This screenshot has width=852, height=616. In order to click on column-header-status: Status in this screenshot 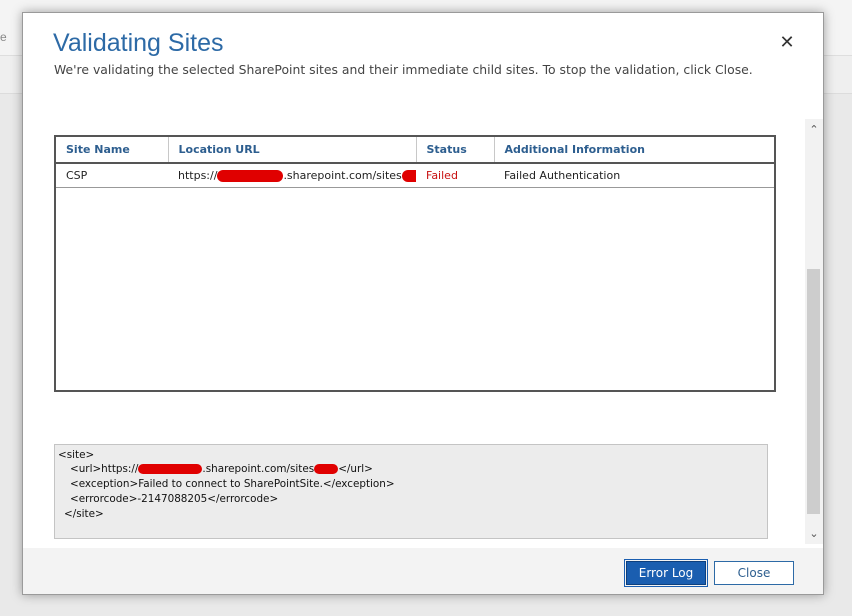, I will do `click(455, 150)`.